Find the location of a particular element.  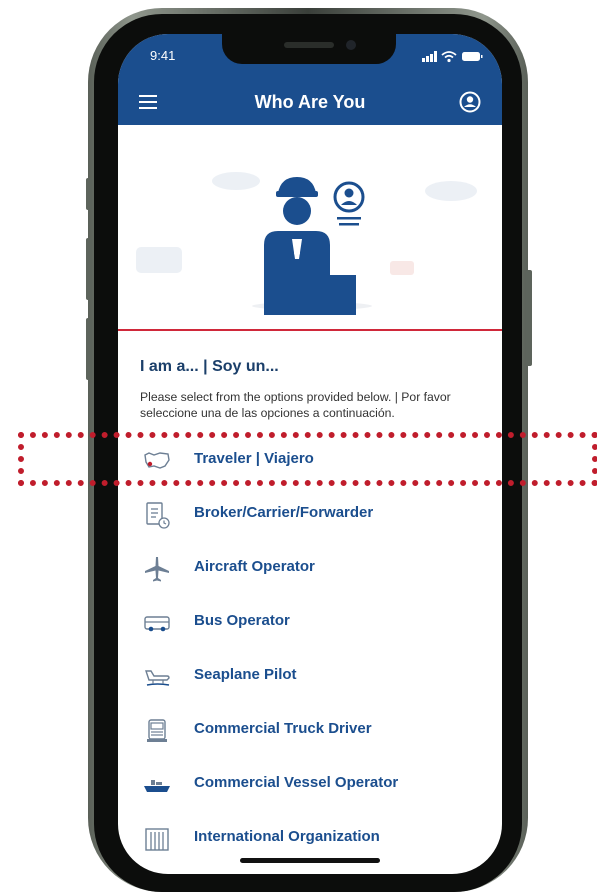

status-time: 9:41 is located at coordinates (163, 55).